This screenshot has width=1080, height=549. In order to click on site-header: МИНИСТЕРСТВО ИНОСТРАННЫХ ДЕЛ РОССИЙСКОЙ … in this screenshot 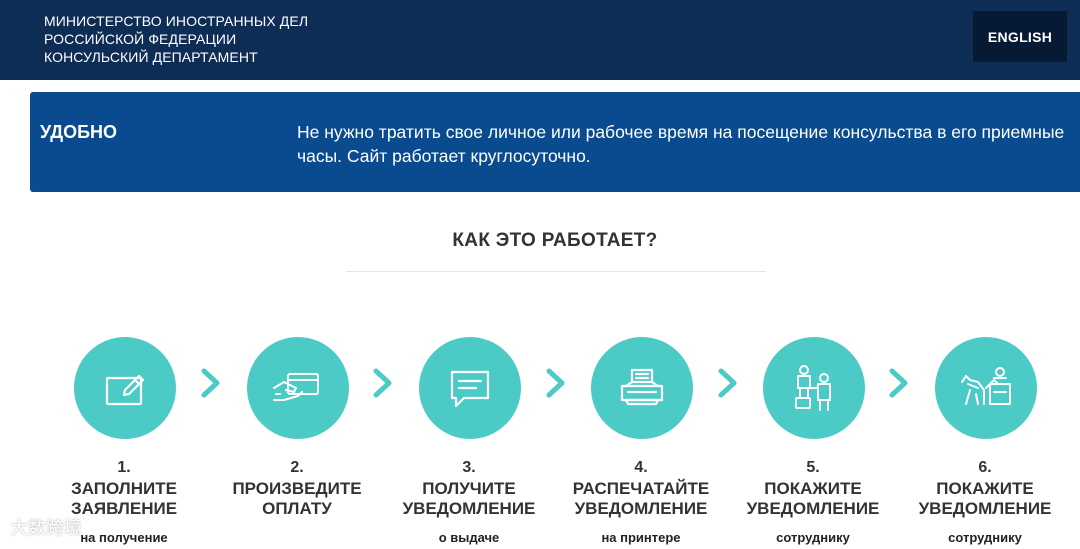, I will do `click(540, 40)`.